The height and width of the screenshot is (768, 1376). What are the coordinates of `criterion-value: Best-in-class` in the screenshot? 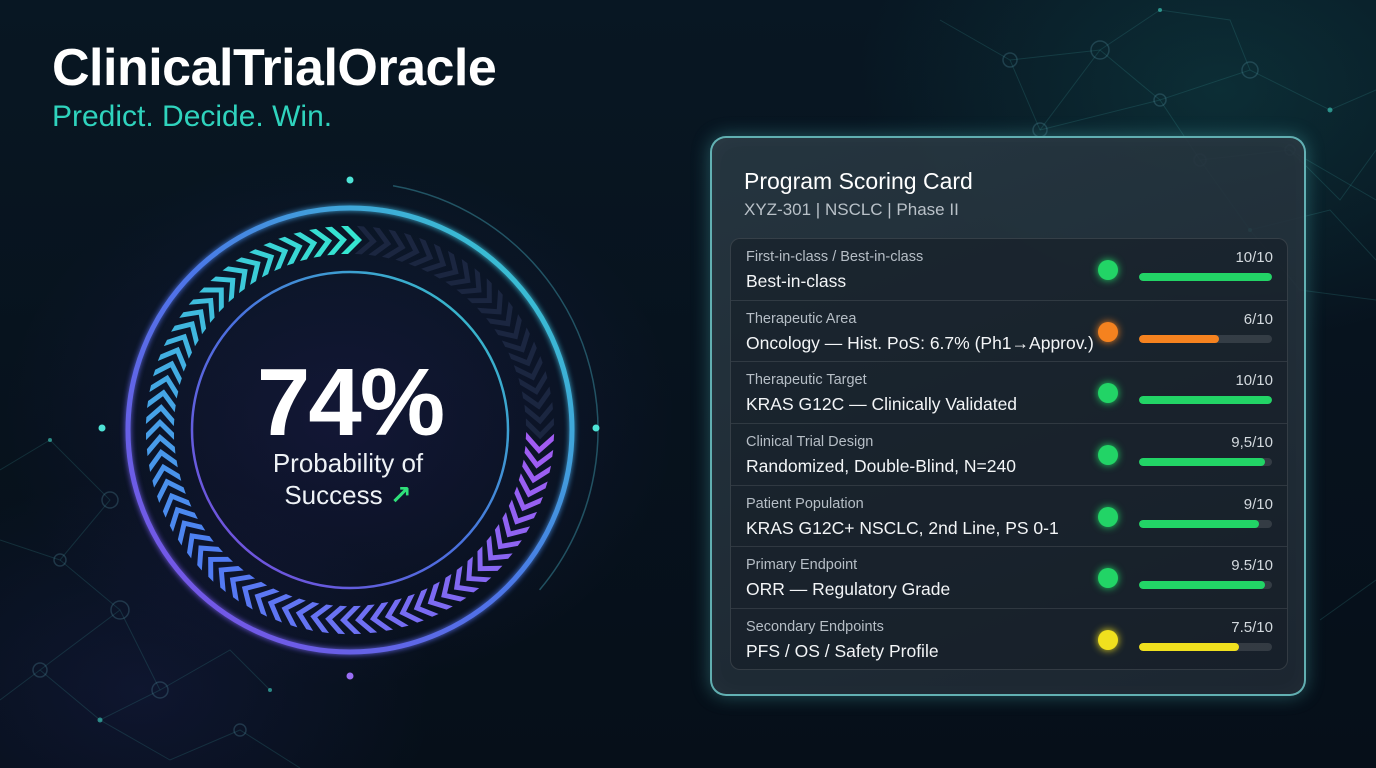 It's located at (796, 281).